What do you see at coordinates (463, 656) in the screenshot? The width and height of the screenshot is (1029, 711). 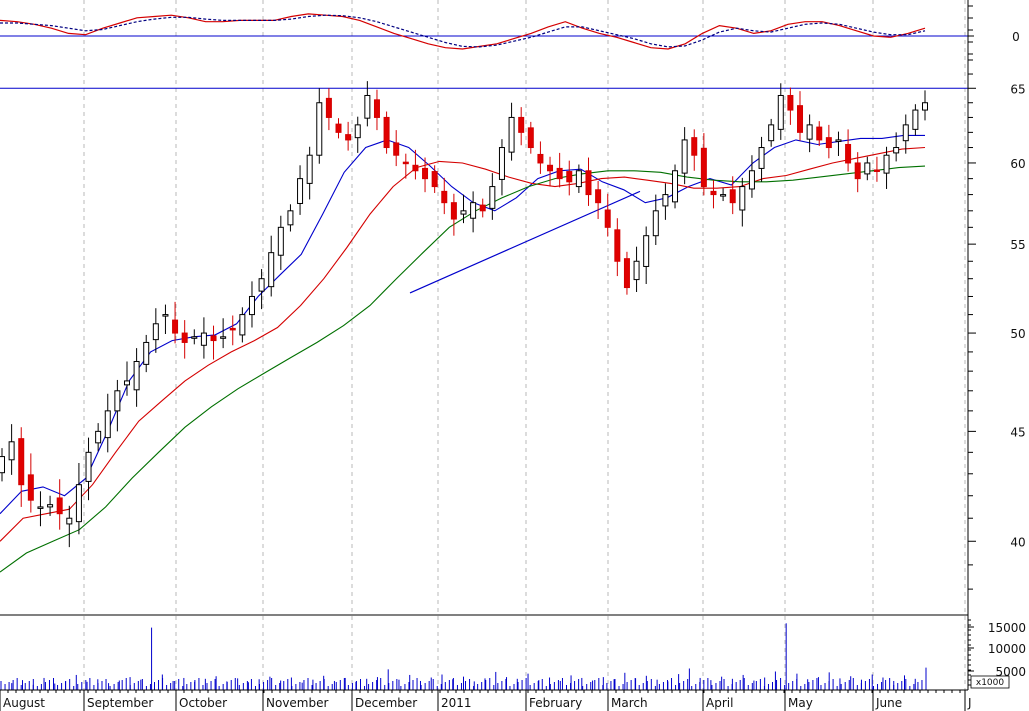 I see `volume-panel` at bounding box center [463, 656].